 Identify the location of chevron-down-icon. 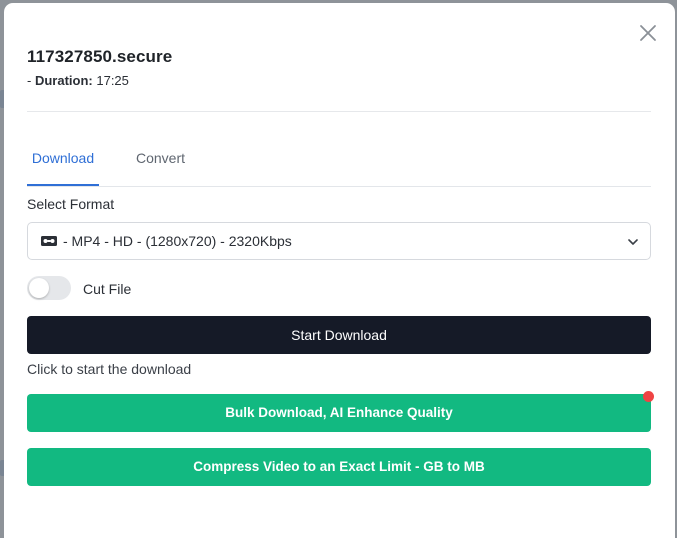
(633, 242).